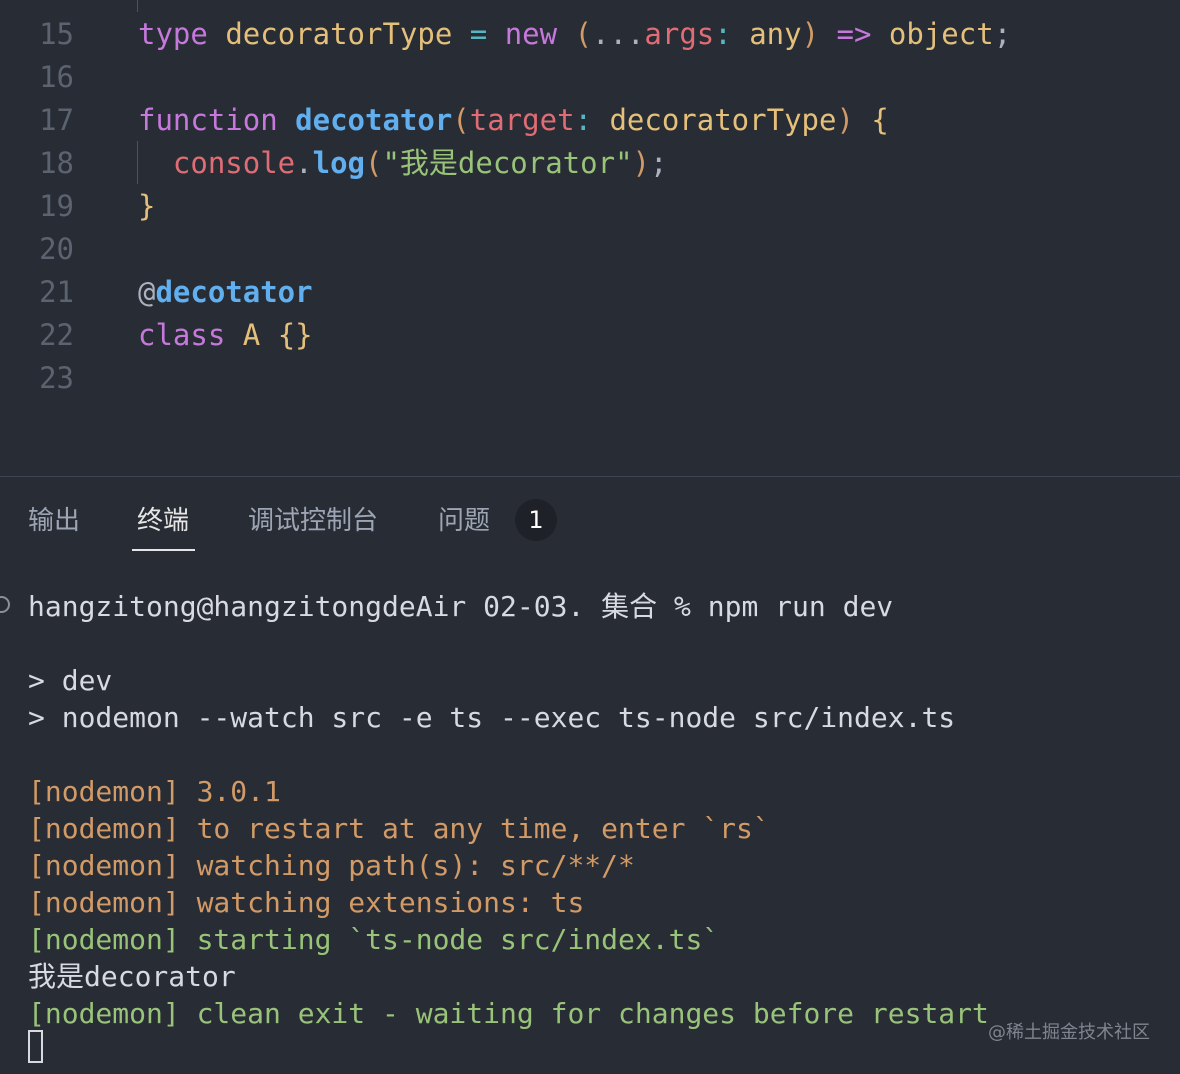  I want to click on code-token: console, so click(234, 163).